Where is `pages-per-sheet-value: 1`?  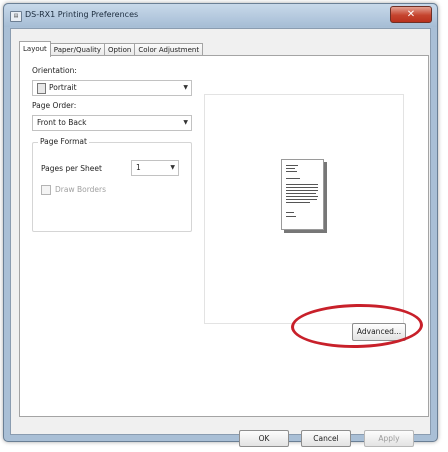 pages-per-sheet-value: 1 is located at coordinates (138, 167).